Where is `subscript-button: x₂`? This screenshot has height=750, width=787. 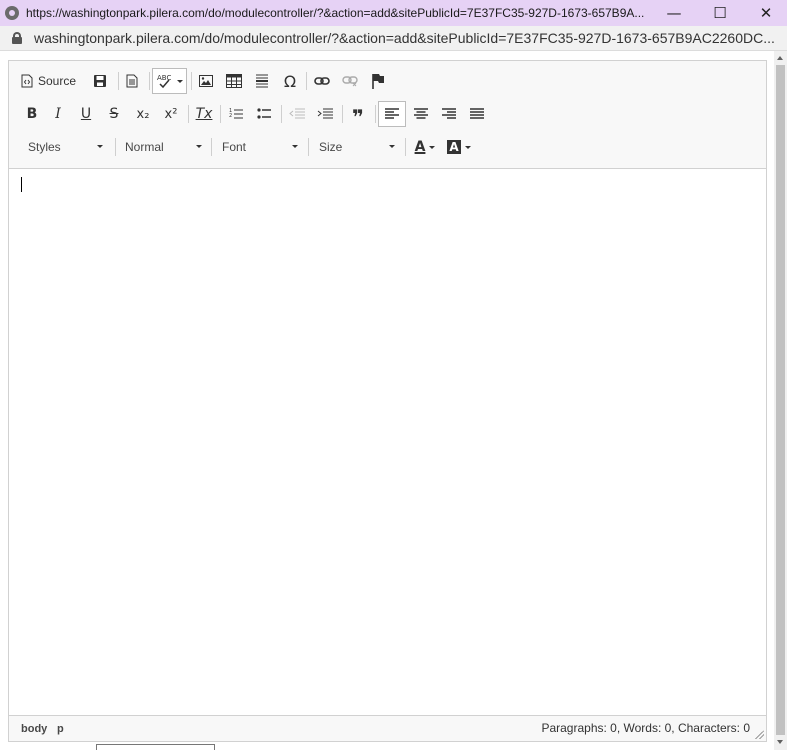
subscript-button: x₂ is located at coordinates (143, 114).